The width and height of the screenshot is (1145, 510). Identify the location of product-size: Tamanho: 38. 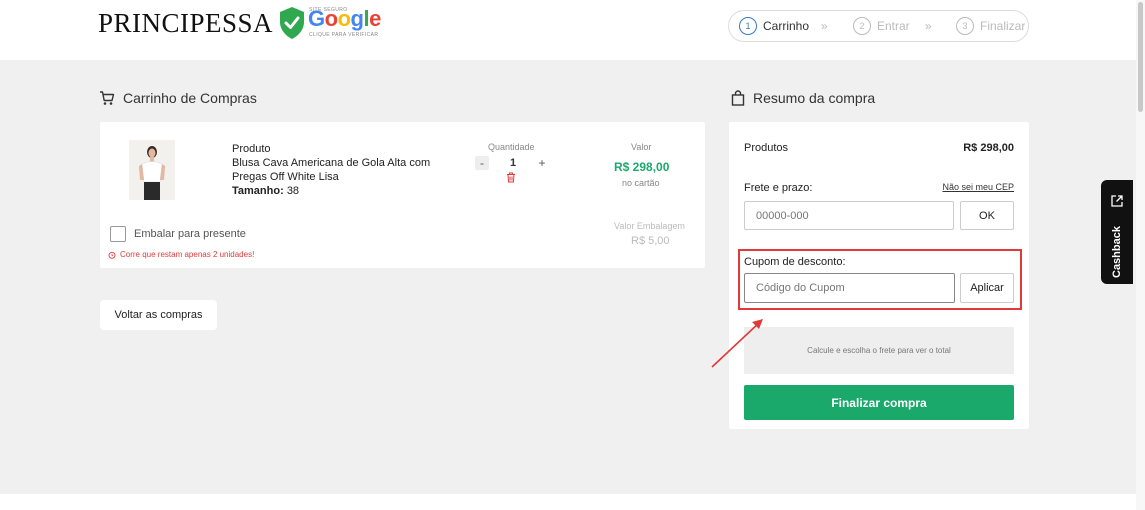
(342, 191).